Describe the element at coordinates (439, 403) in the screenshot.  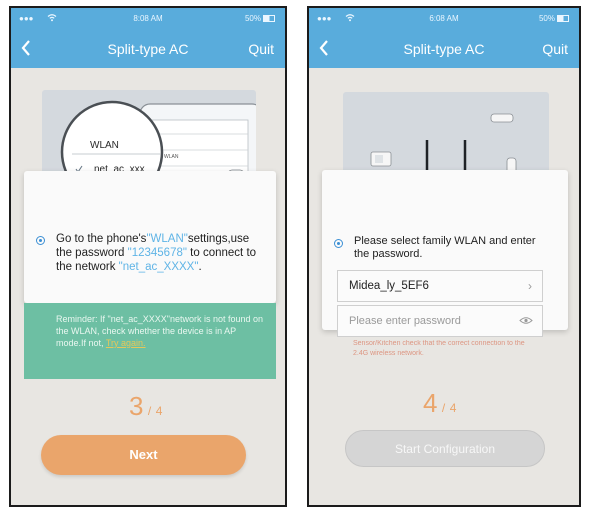
I see `step-indicator: 4 / 4` at that location.